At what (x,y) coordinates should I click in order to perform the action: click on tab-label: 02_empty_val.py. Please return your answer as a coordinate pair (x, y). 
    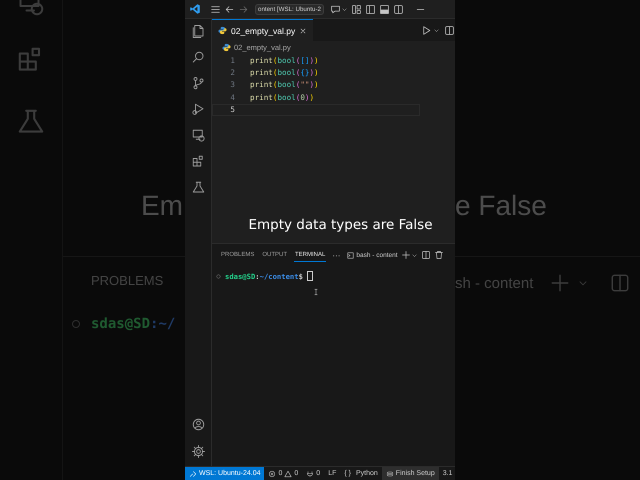
    Looking at the image, I should click on (263, 31).